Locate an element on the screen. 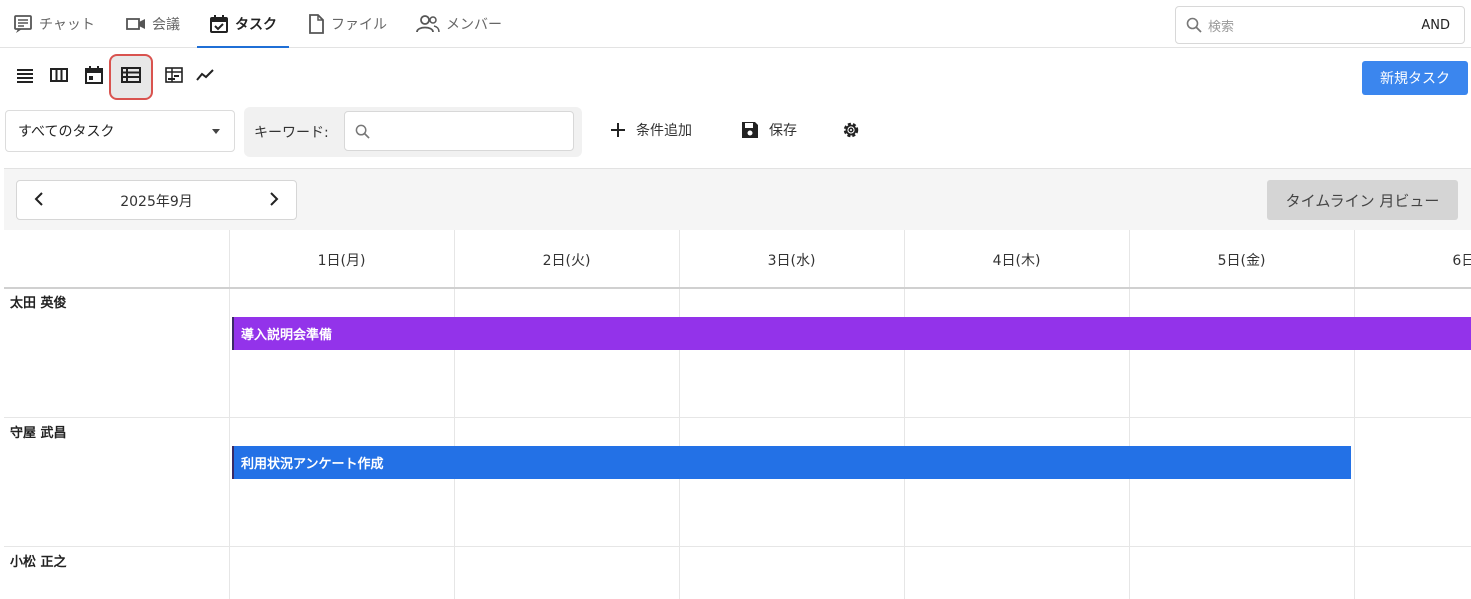  next-month-button is located at coordinates (274, 201).